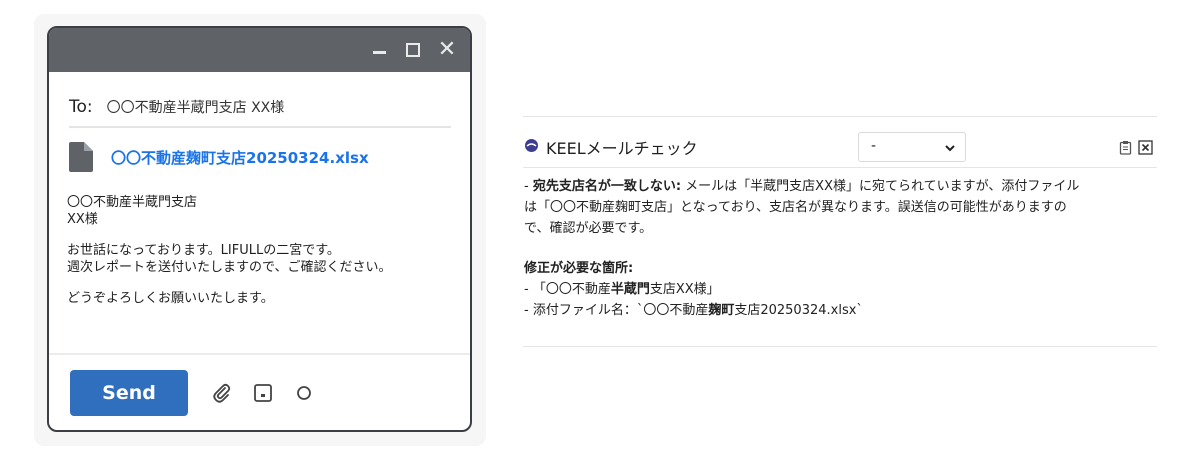  I want to click on issue-prefix: -, so click(528, 186).